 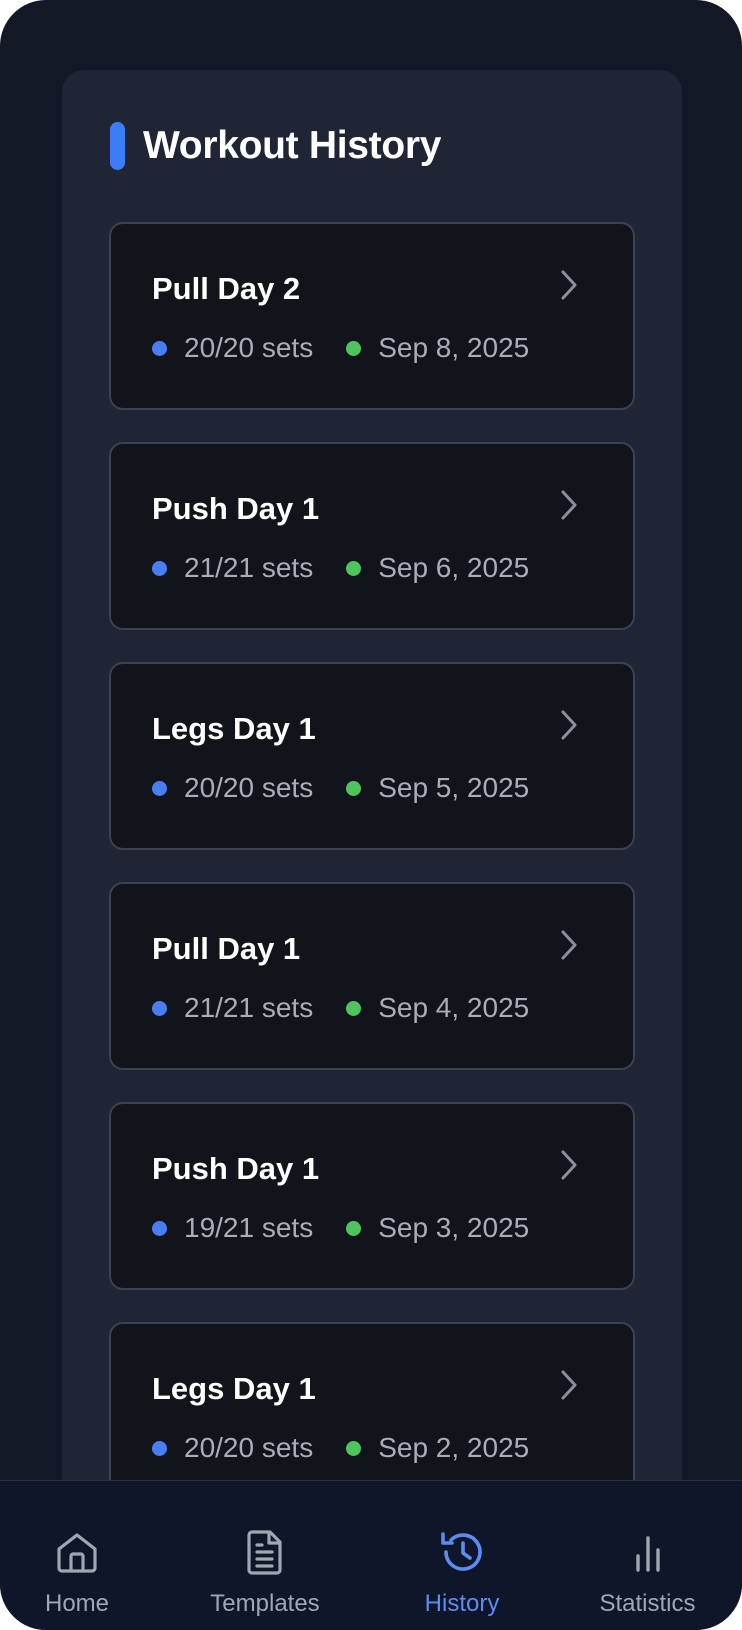 What do you see at coordinates (462, 1603) in the screenshot?
I see `tab-label: History` at bounding box center [462, 1603].